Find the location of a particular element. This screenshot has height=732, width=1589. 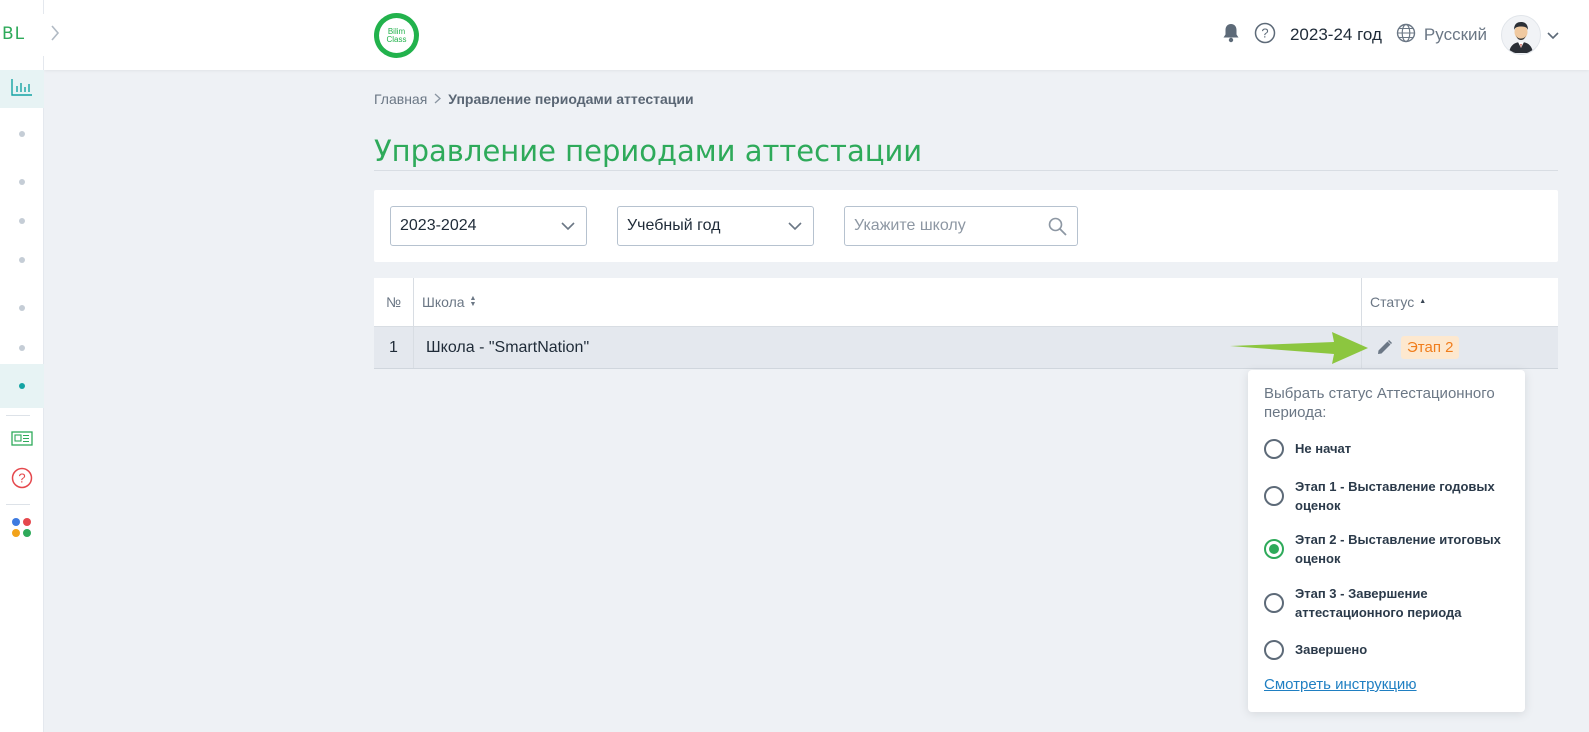

radio-completed is located at coordinates (1274, 650).